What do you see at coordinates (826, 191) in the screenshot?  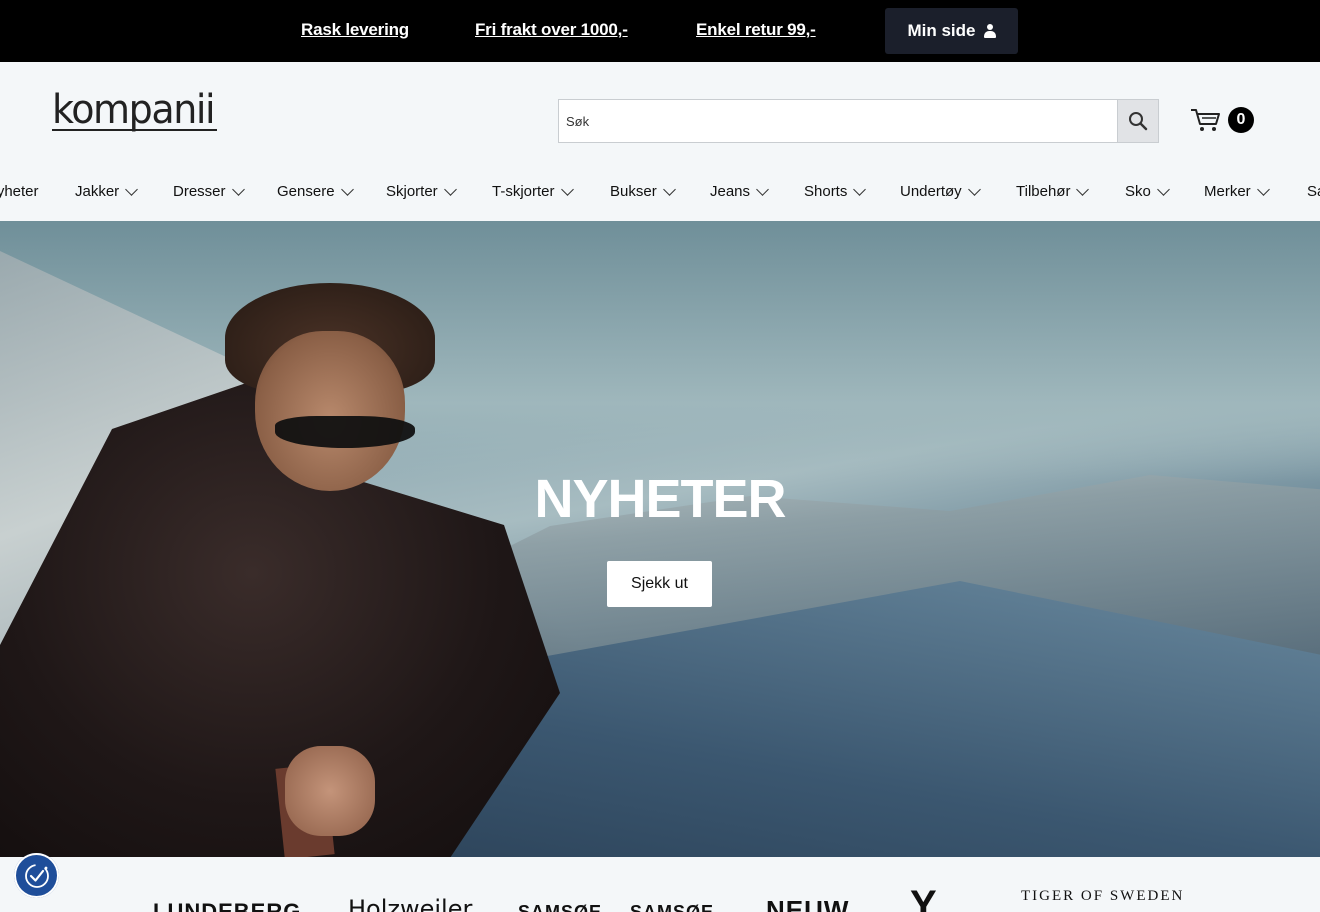 I see `nav-item-label: Shorts` at bounding box center [826, 191].